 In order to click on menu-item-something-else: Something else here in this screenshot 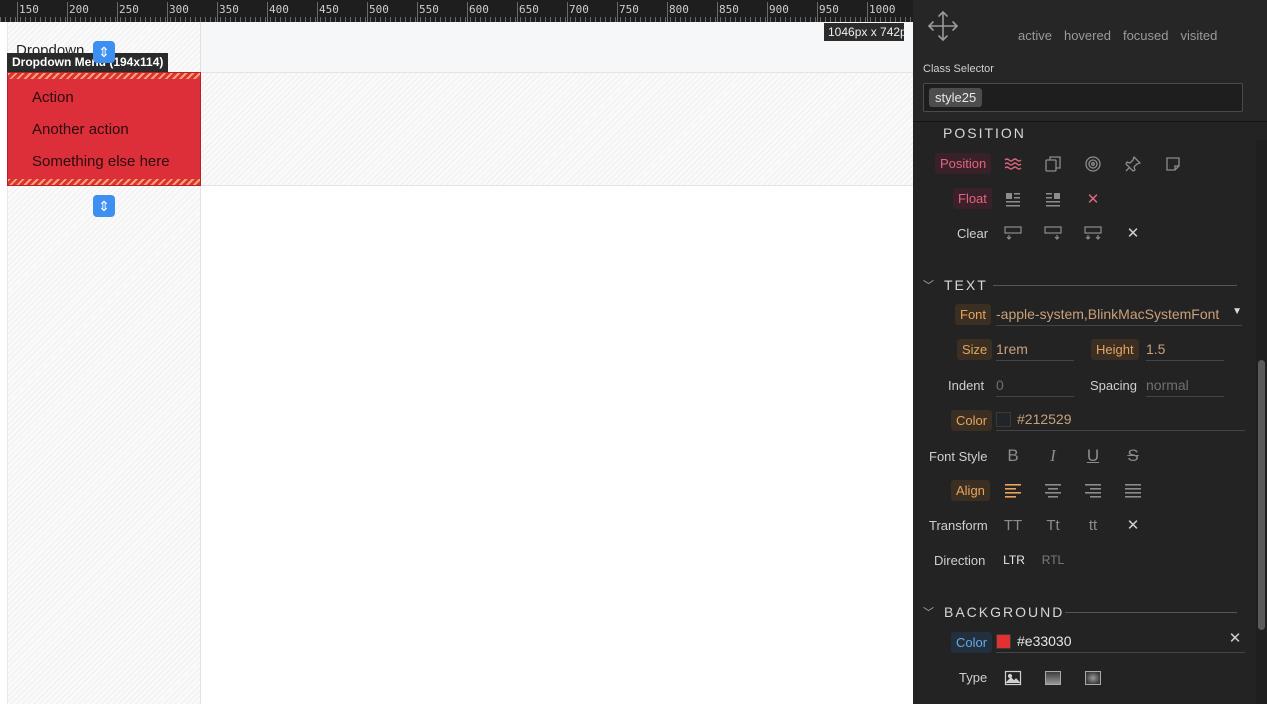, I will do `click(101, 161)`.